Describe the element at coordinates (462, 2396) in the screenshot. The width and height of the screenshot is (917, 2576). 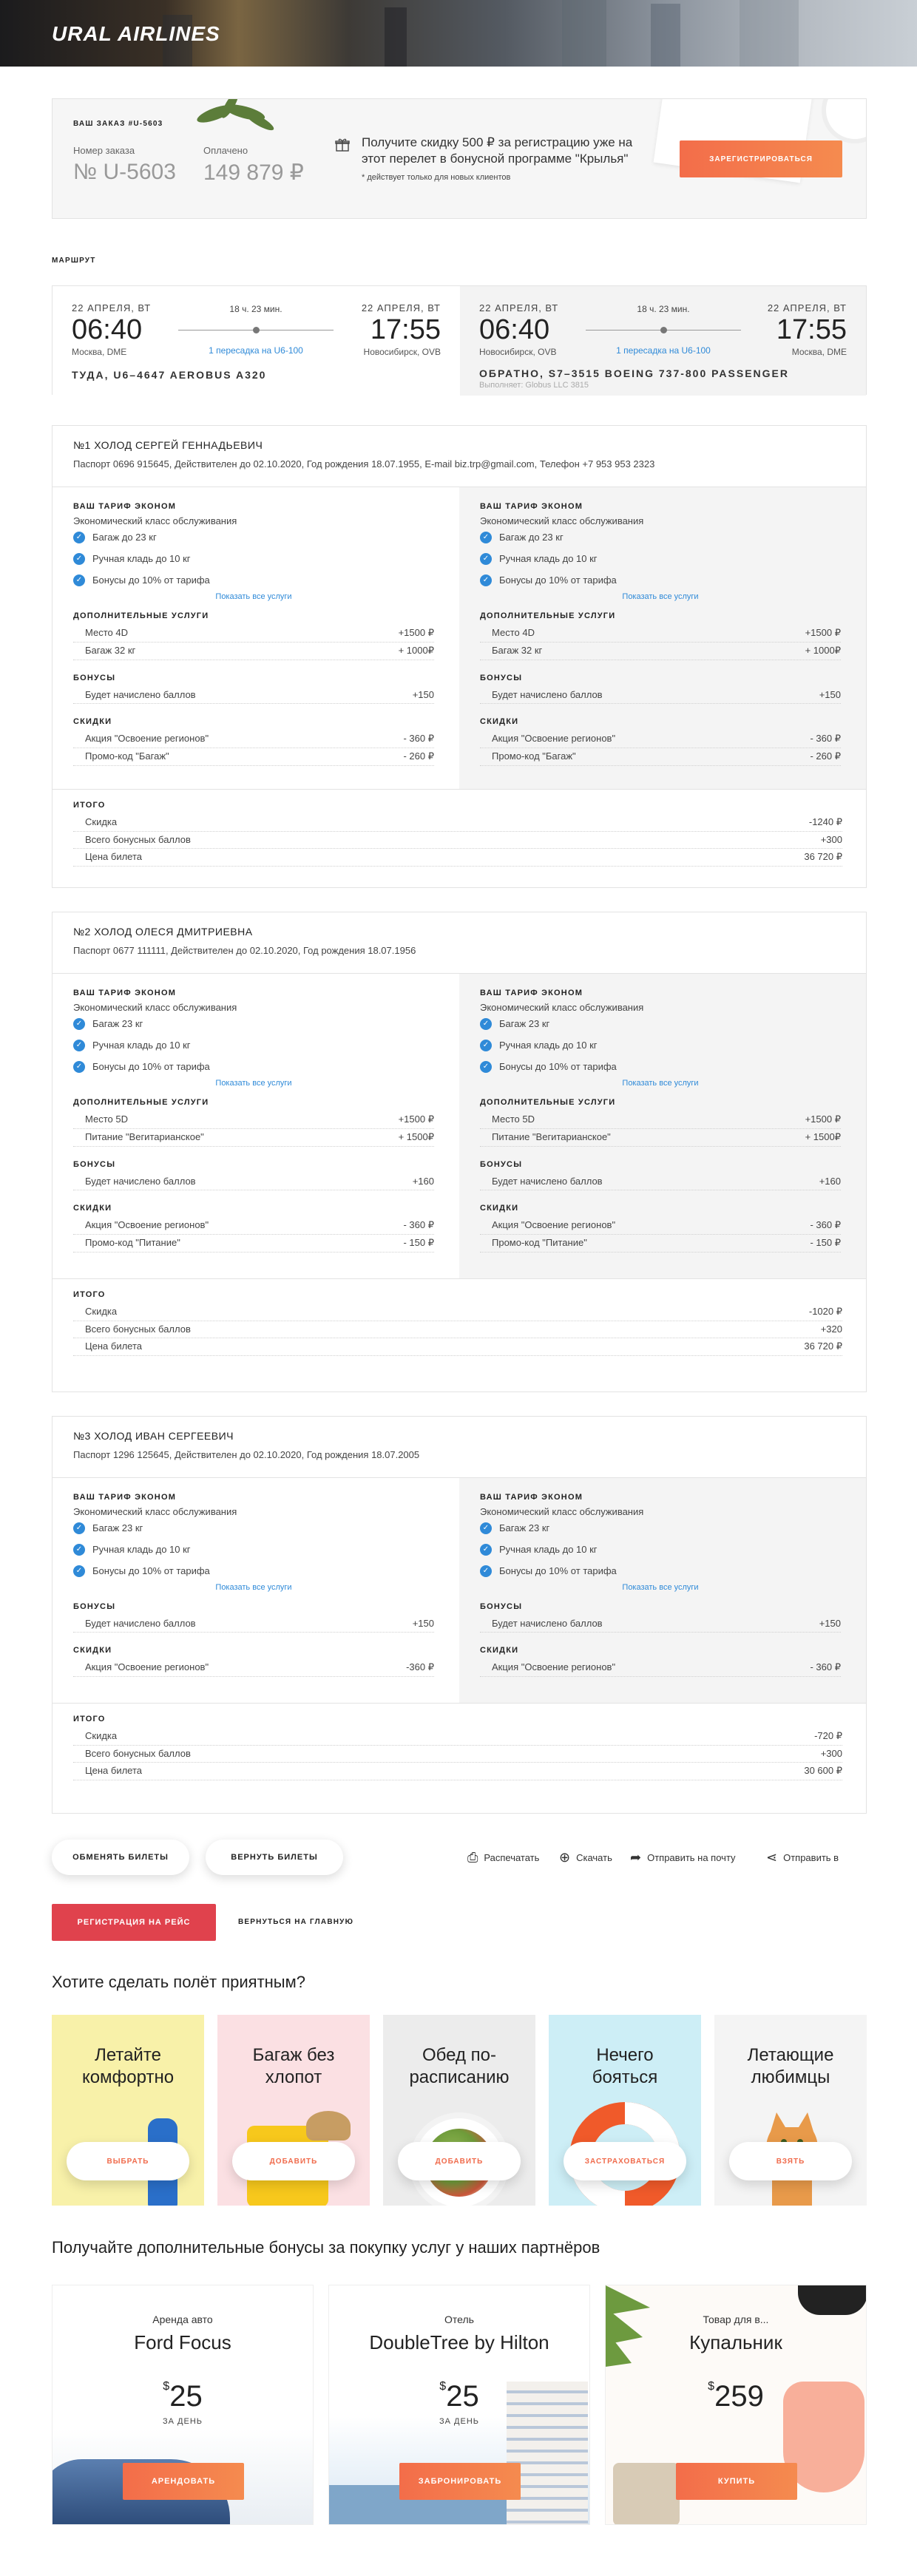
I see `partner-price-value: 25` at that location.